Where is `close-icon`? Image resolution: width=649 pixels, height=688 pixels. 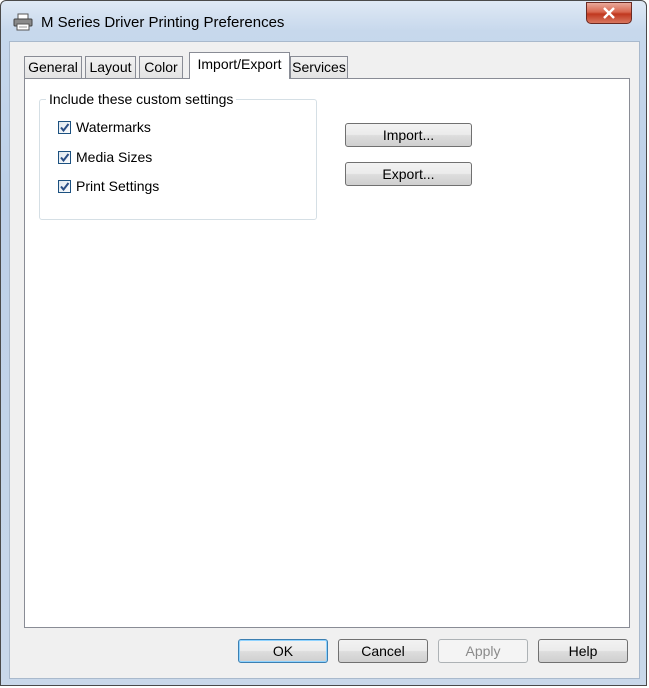 close-icon is located at coordinates (609, 13).